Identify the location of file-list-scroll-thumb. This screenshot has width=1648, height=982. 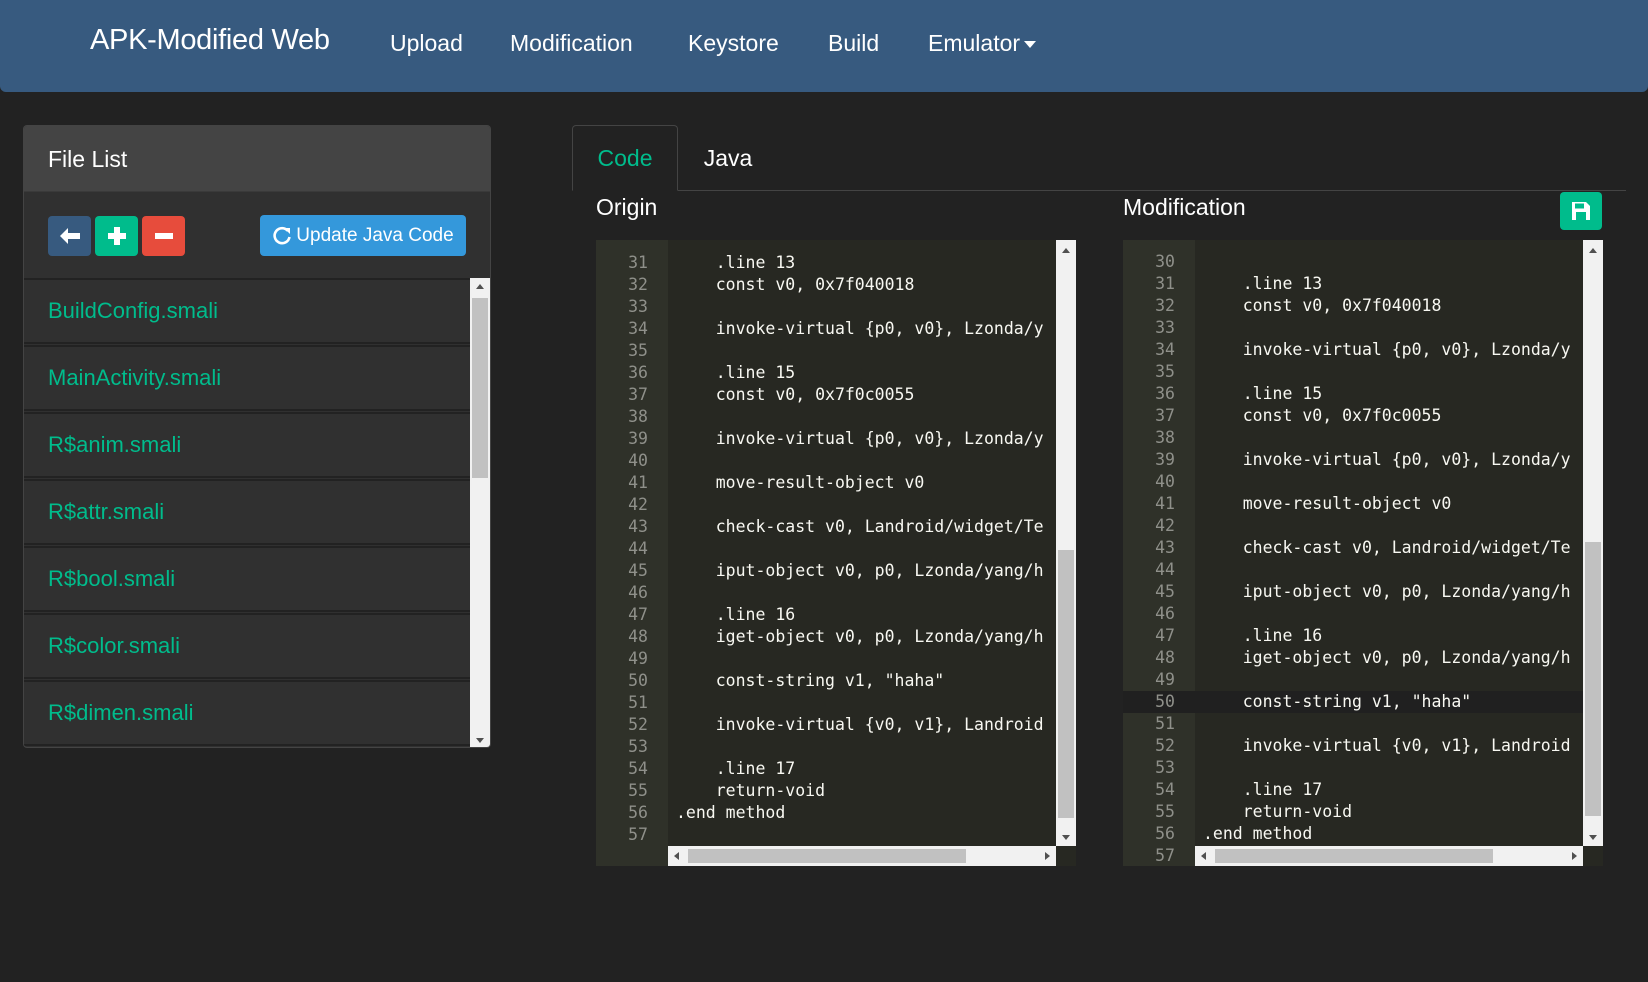
(480, 388).